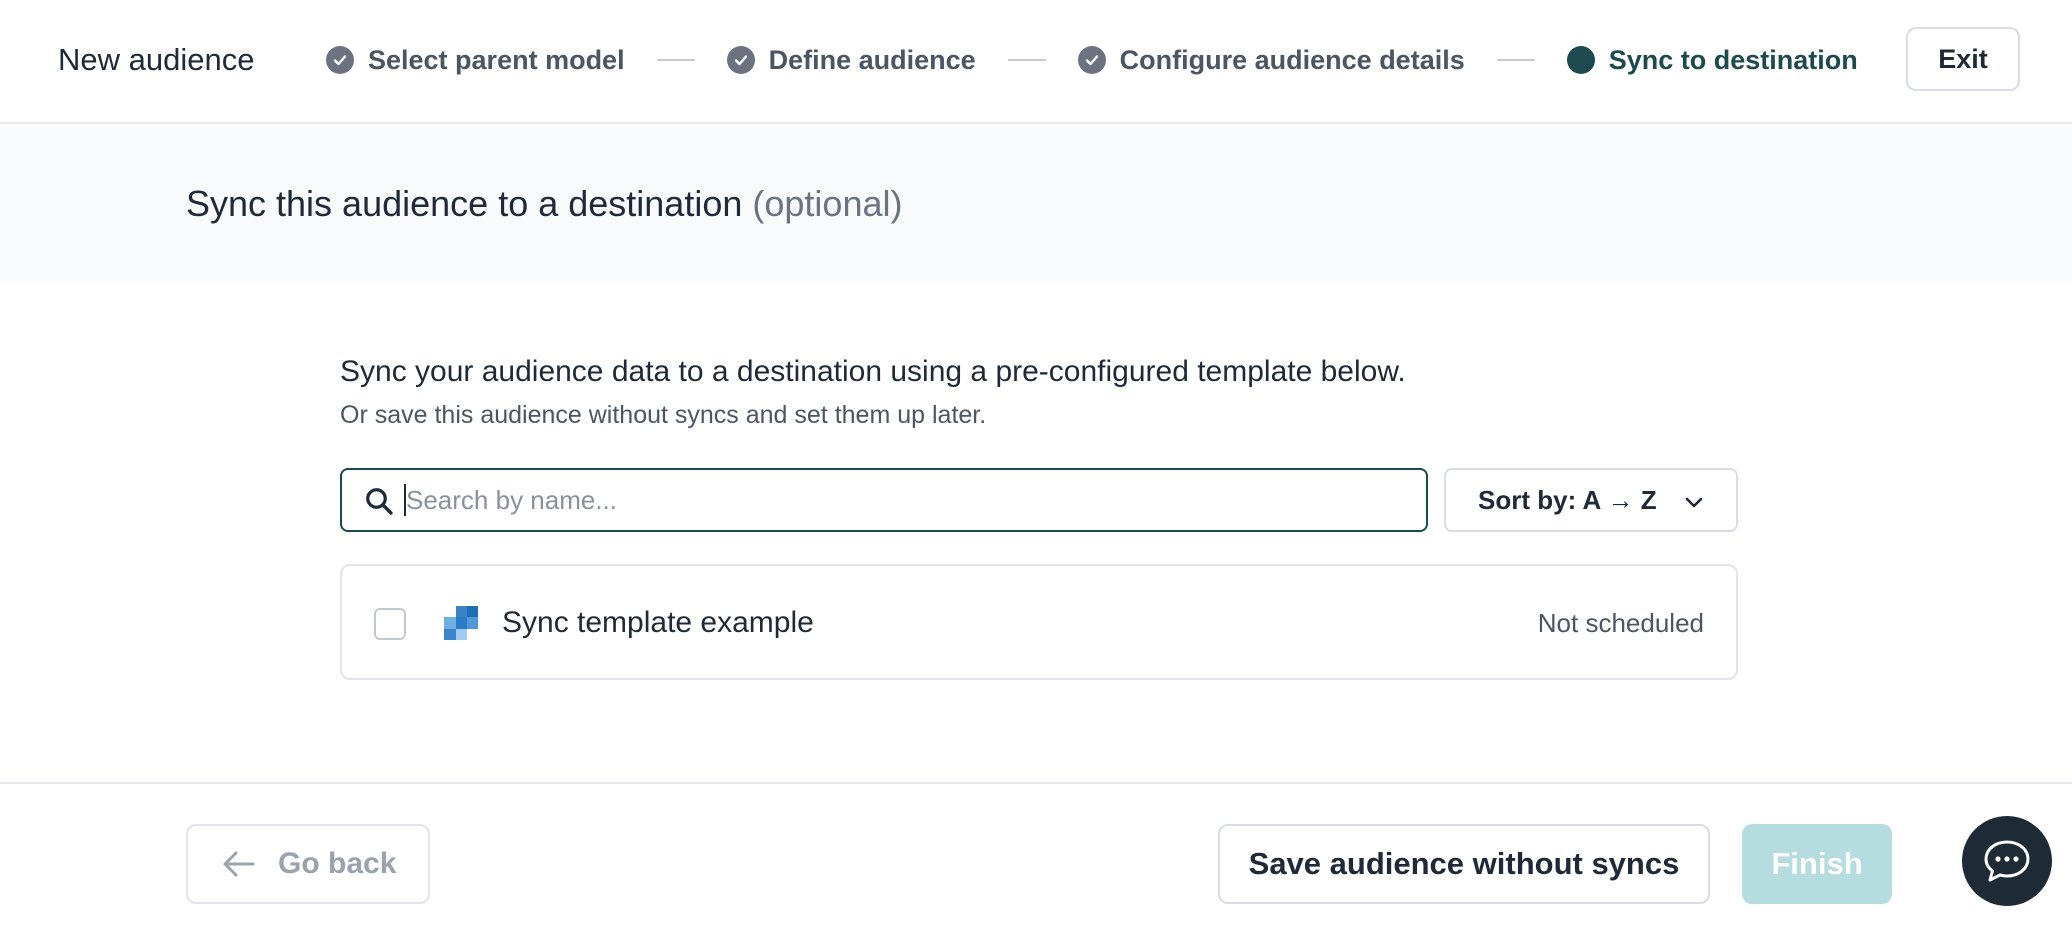 The image size is (2072, 936). What do you see at coordinates (1580, 60) in the screenshot?
I see `dot-icon` at bounding box center [1580, 60].